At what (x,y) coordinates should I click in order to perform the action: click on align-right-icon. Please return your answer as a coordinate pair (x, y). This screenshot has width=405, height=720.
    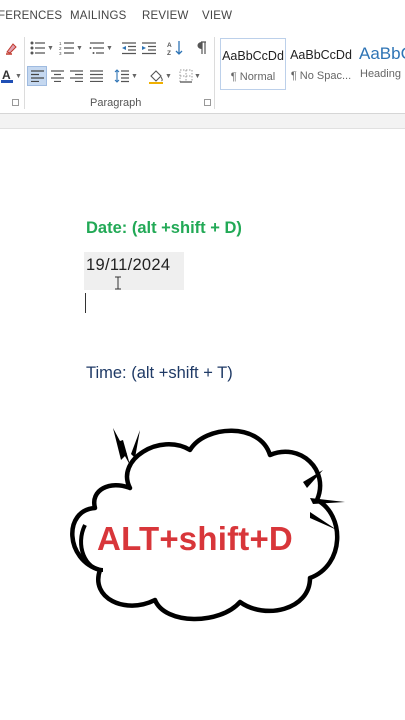
    Looking at the image, I should click on (76, 76).